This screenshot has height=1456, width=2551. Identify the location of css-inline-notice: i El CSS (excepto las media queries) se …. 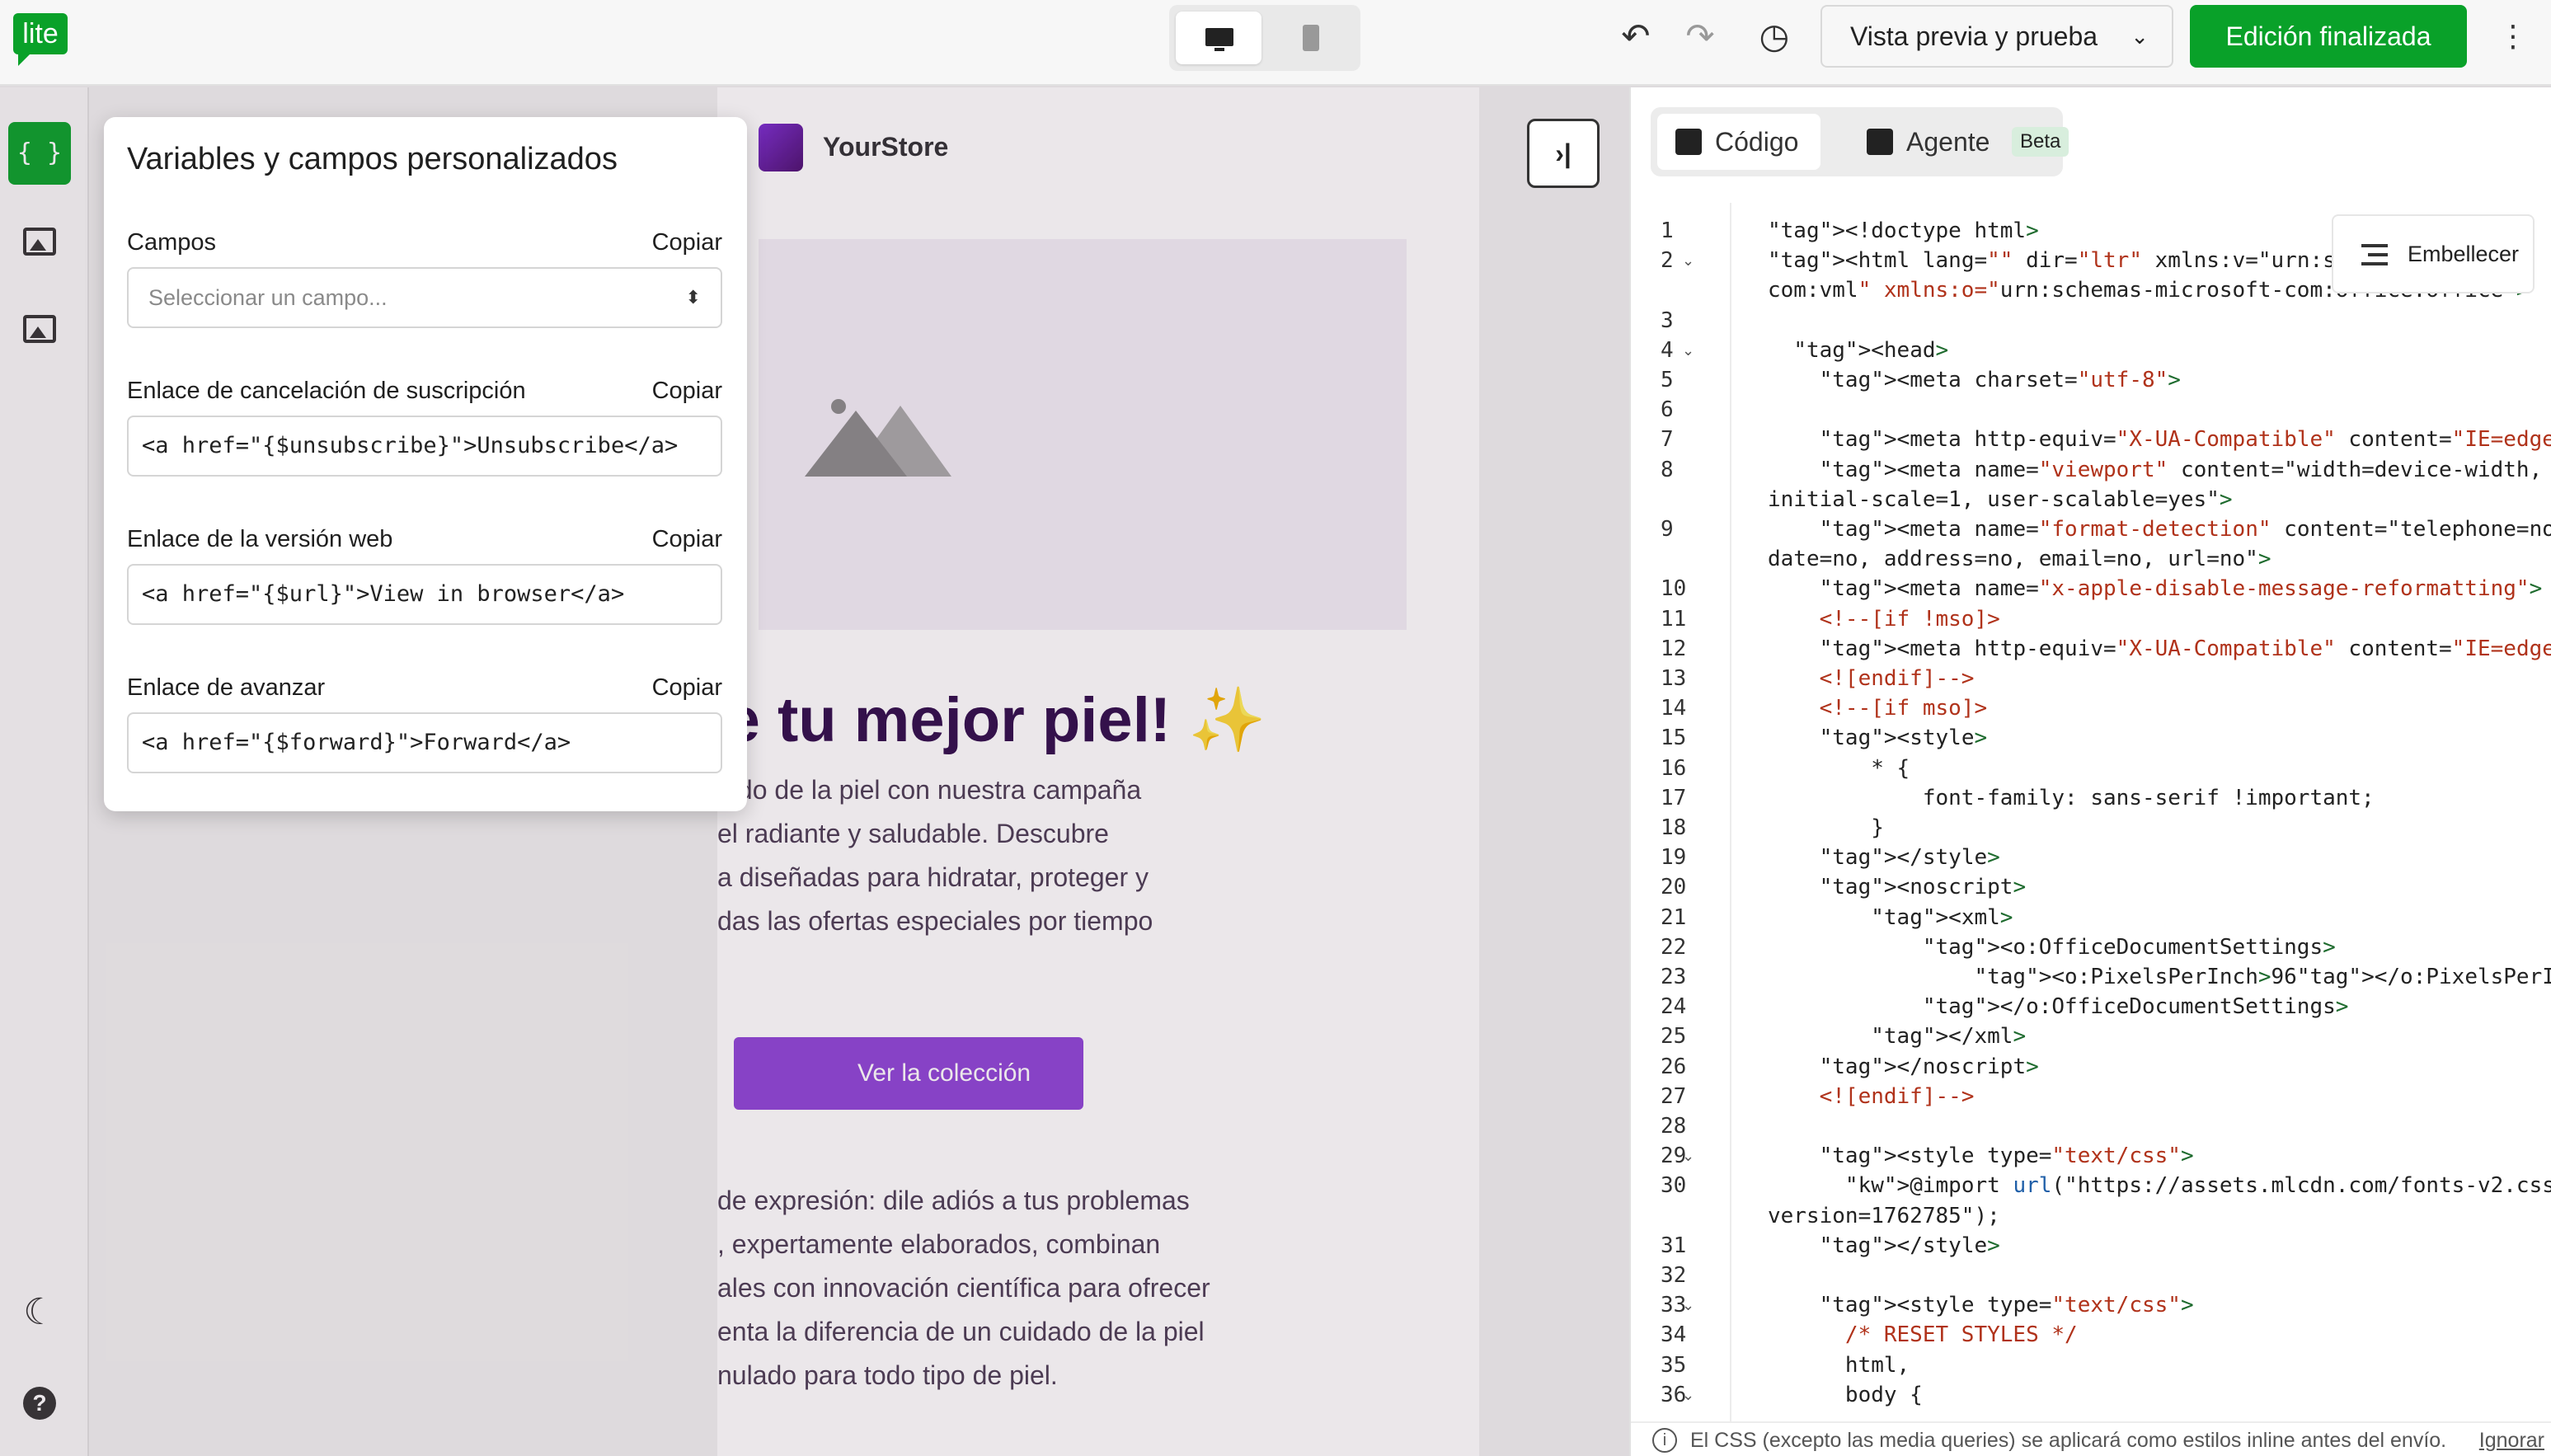
(2091, 1438).